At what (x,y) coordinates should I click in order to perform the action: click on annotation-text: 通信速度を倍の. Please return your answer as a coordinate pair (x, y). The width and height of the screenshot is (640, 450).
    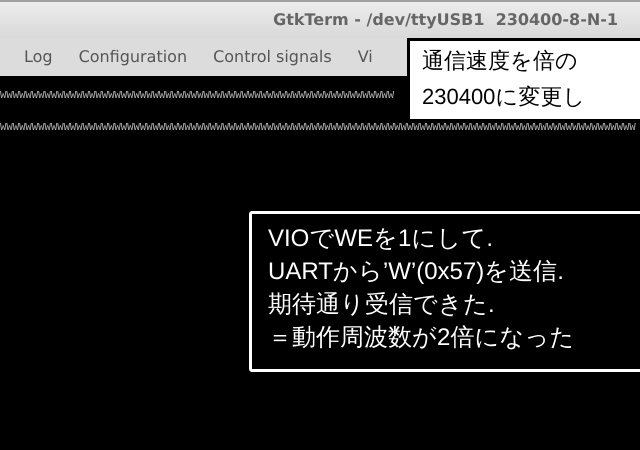
    Looking at the image, I should click on (500, 61).